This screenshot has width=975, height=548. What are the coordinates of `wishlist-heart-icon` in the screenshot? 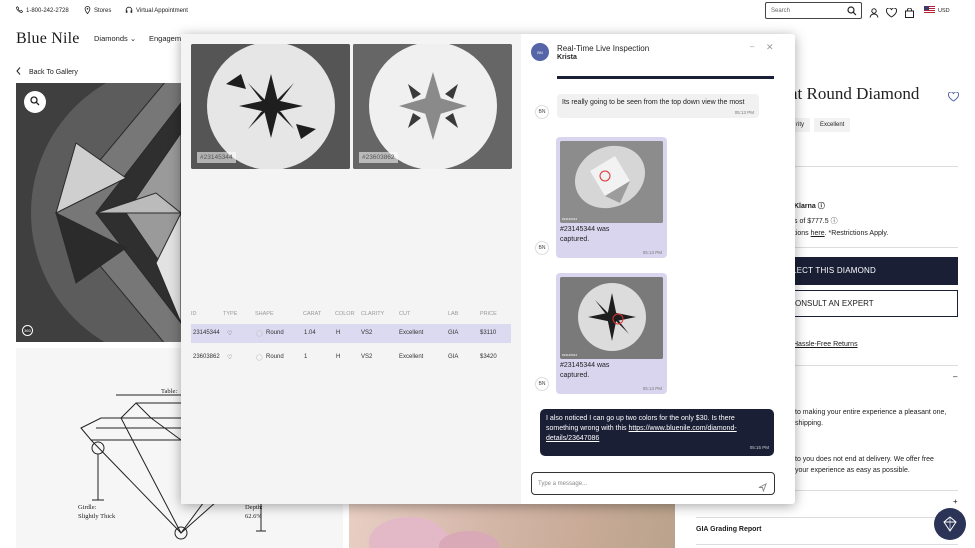 It's located at (953, 98).